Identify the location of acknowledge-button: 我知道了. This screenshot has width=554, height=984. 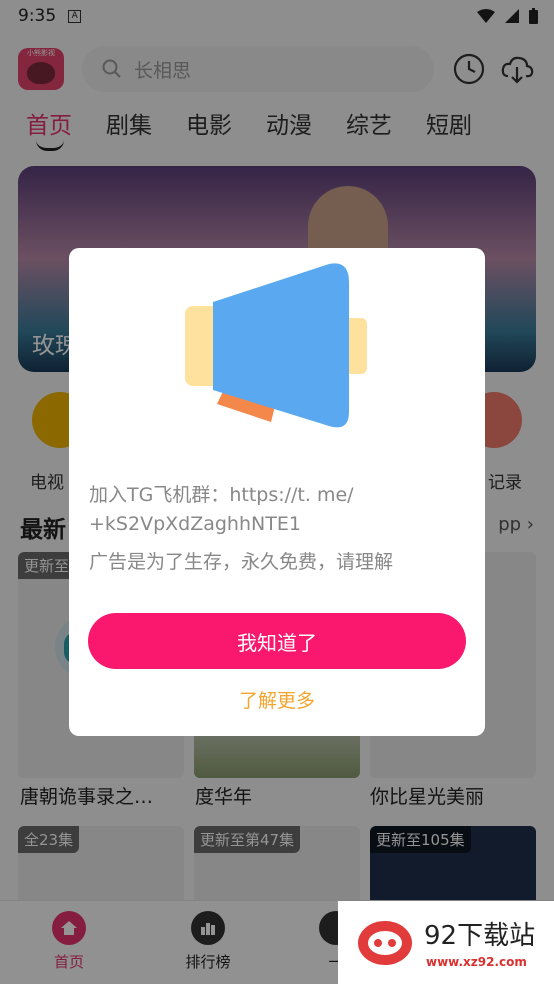
(277, 641).